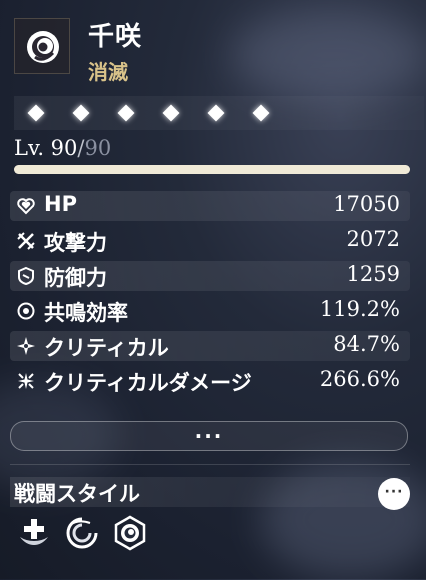  I want to click on element-emblem, so click(42, 46).